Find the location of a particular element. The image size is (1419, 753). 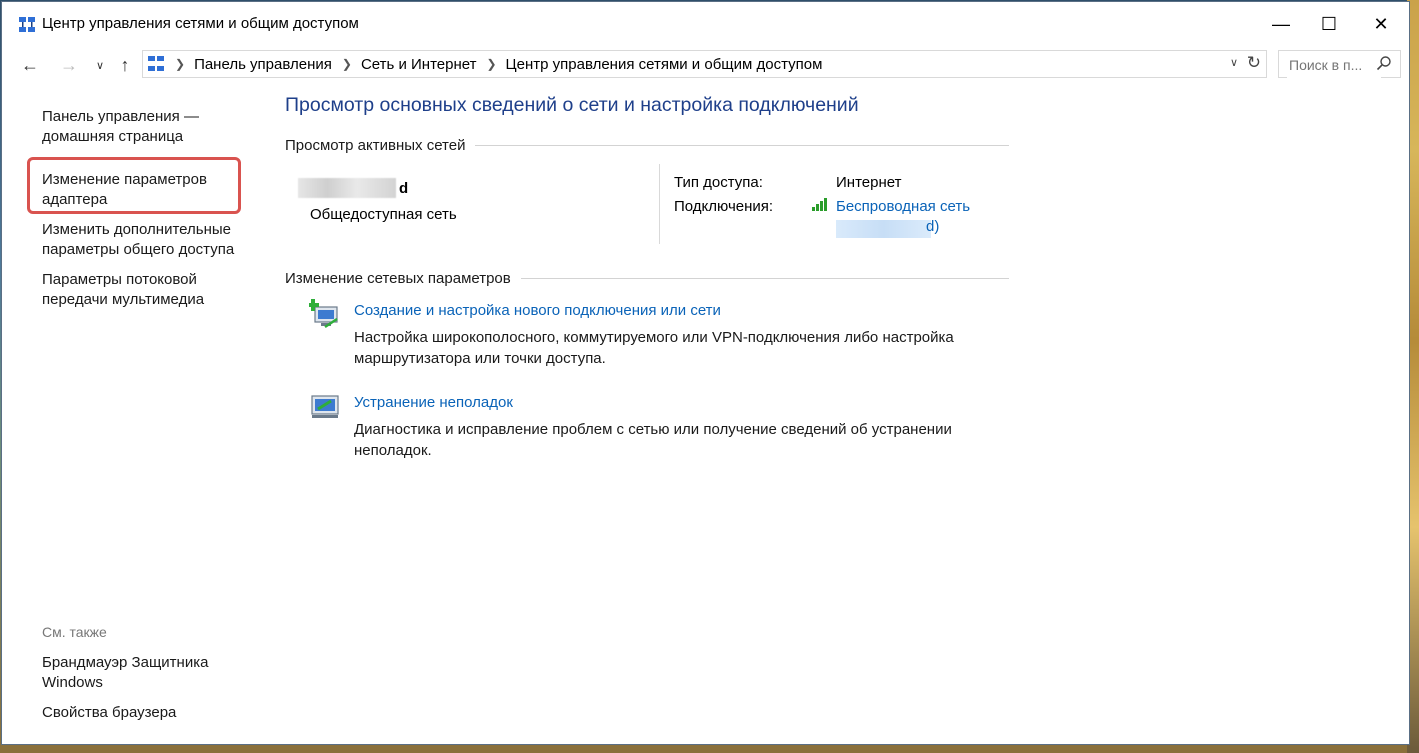

active-networks-header: Просмотр активных сетей is located at coordinates (647, 145).